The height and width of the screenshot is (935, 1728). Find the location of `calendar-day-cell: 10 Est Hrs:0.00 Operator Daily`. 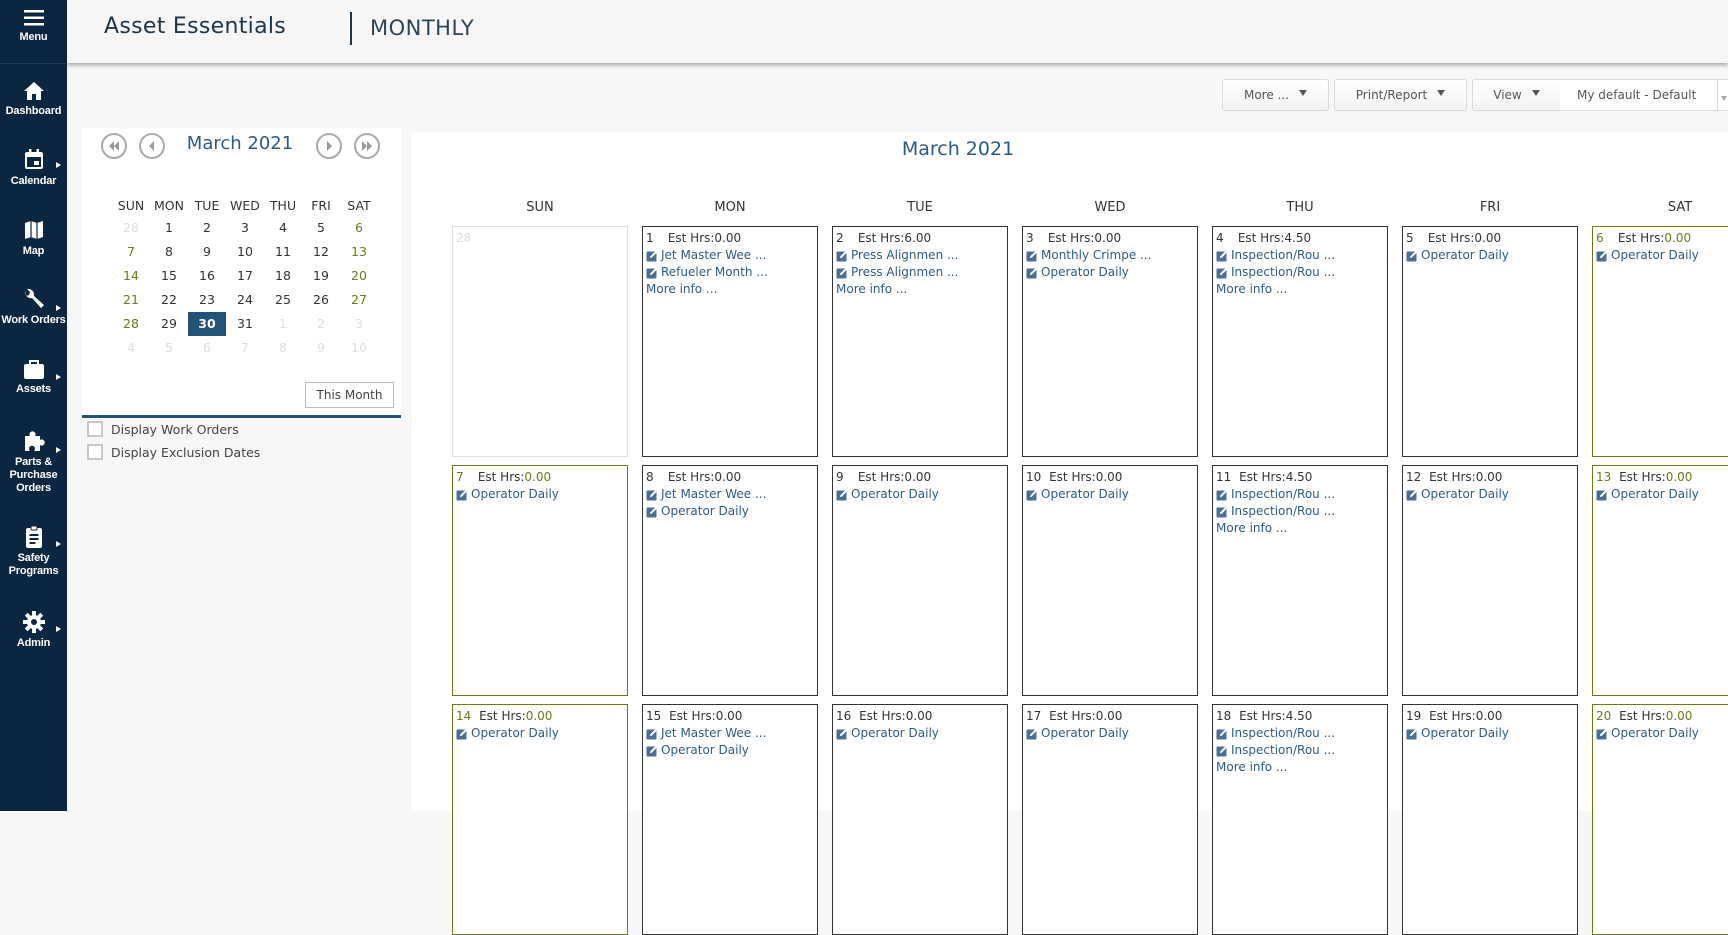

calendar-day-cell: 10 Est Hrs:0.00 Operator Daily is located at coordinates (1110, 580).